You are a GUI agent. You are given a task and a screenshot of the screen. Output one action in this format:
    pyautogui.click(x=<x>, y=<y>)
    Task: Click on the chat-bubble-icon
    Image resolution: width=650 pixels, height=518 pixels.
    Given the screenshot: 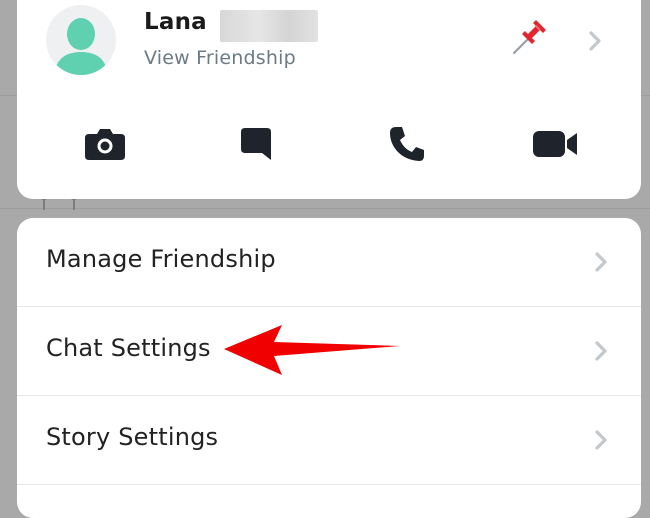 What is the action you would take?
    pyautogui.click(x=256, y=144)
    